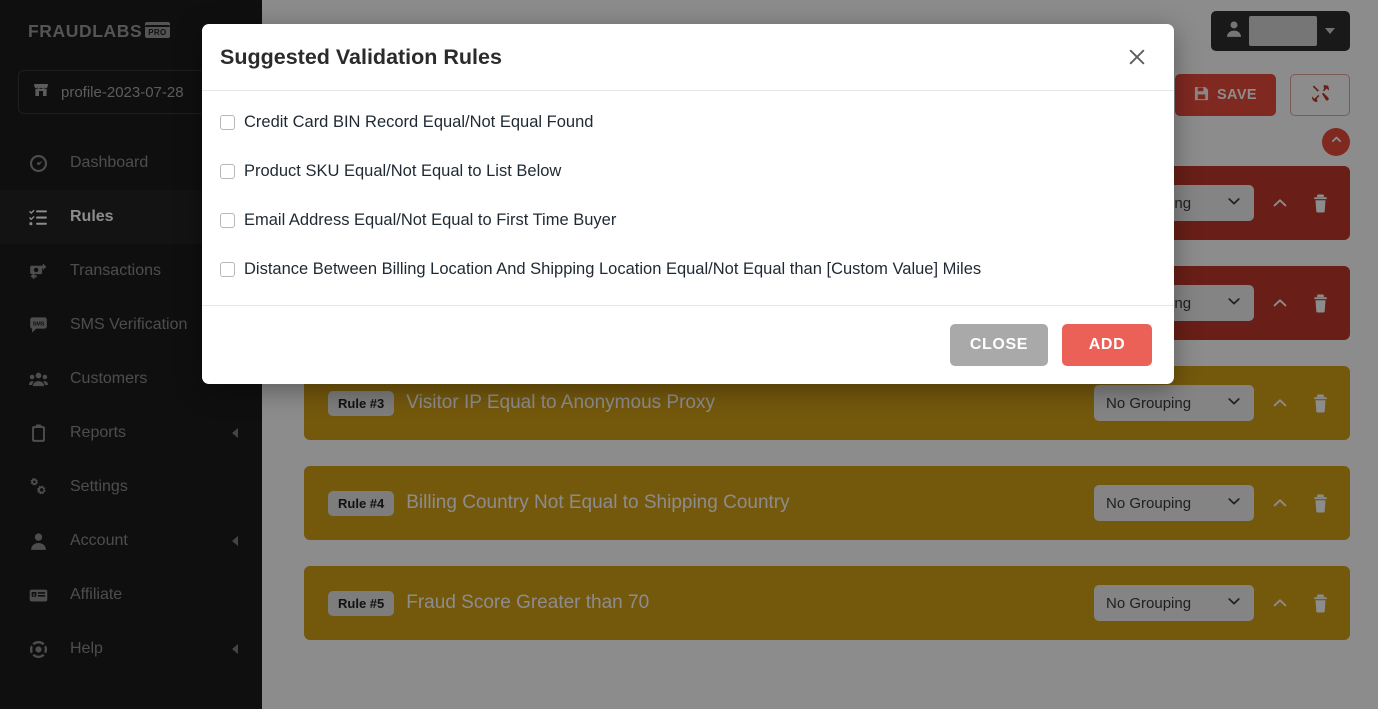  What do you see at coordinates (361, 56) in the screenshot?
I see `modal-title: Suggested Validation Rules` at bounding box center [361, 56].